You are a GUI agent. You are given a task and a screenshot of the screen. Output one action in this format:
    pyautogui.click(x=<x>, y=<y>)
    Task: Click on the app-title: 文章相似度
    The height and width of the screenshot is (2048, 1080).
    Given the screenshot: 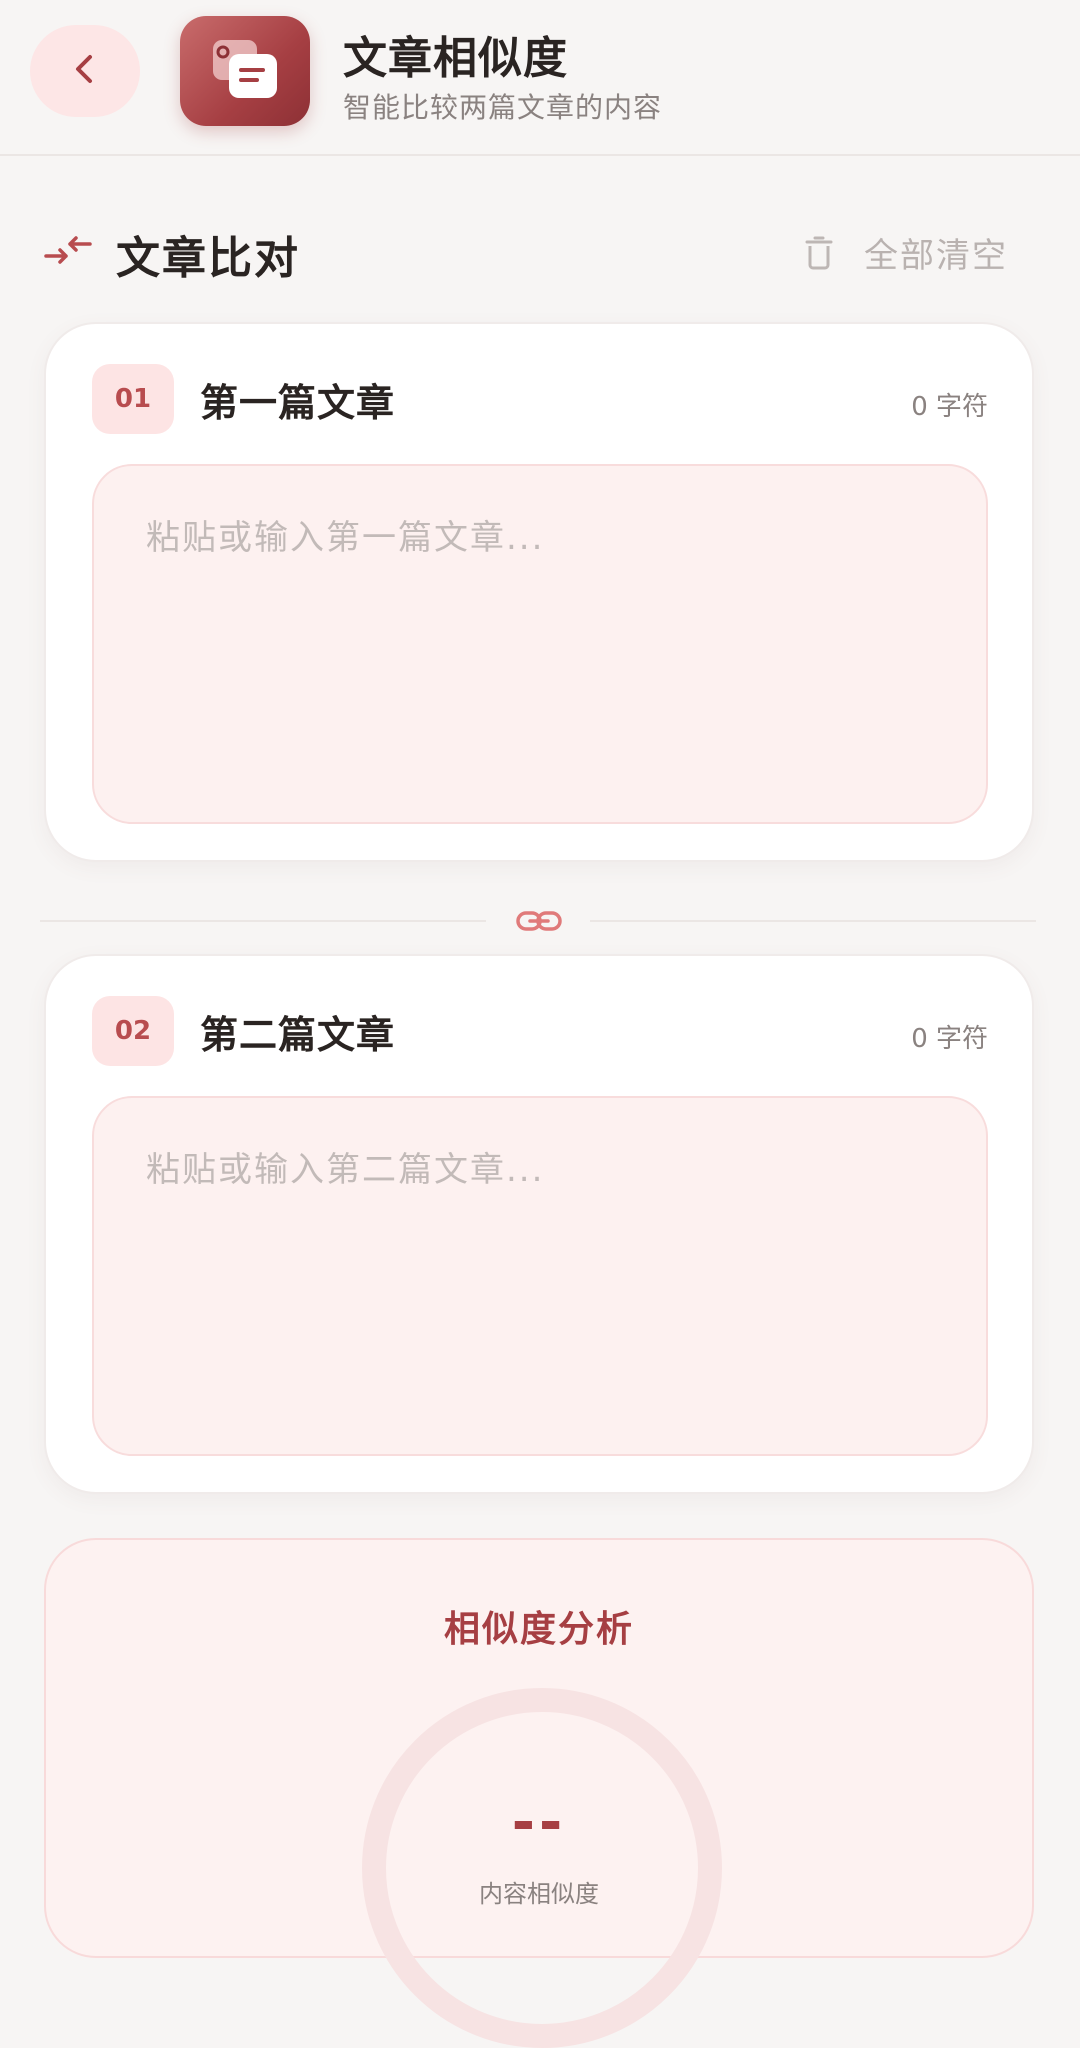 What is the action you would take?
    pyautogui.click(x=455, y=58)
    